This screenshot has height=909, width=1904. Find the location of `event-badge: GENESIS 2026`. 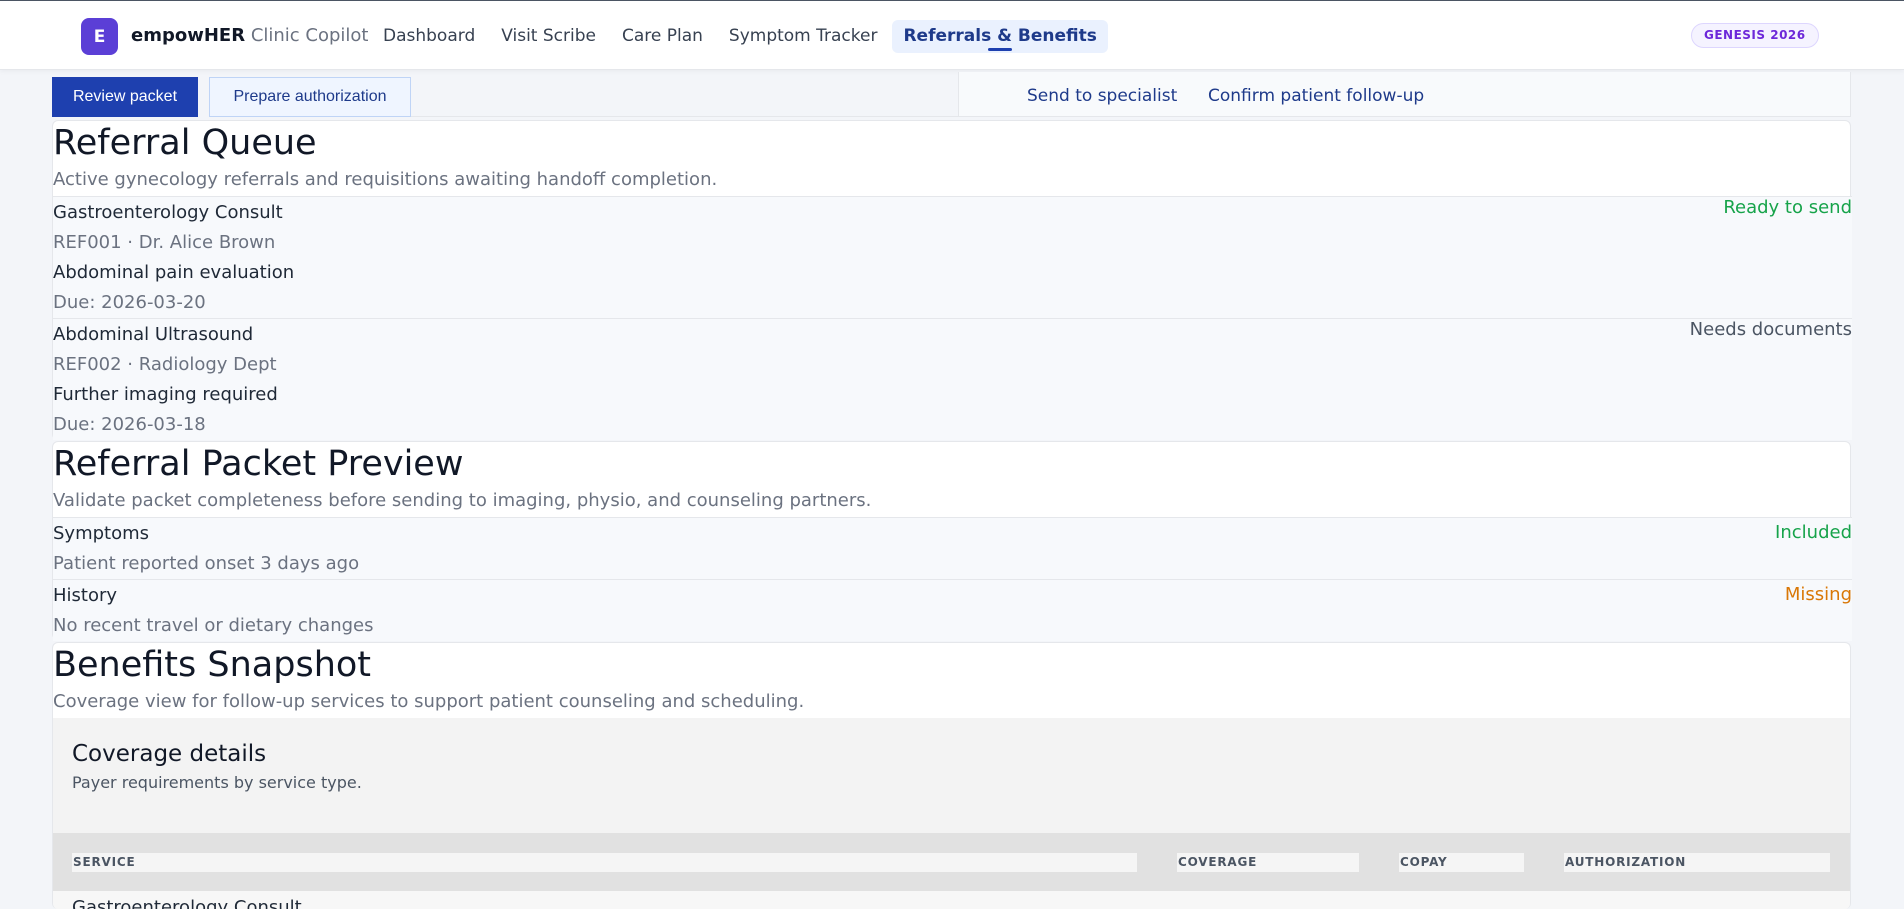

event-badge: GENESIS 2026 is located at coordinates (1755, 35).